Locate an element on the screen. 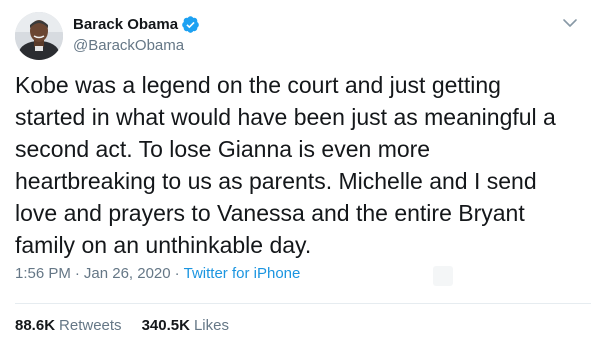  placeholder-badge is located at coordinates (443, 276).